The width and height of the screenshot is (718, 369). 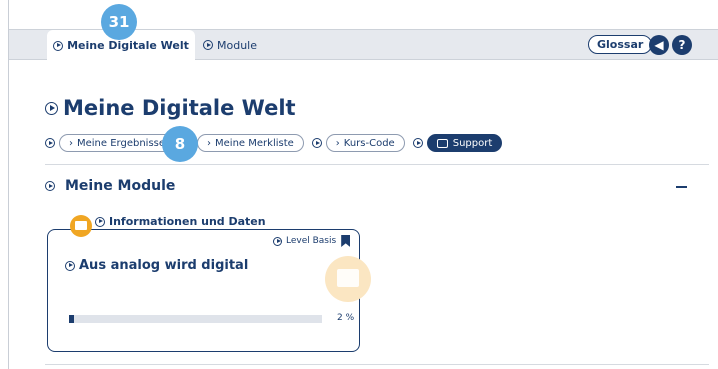 What do you see at coordinates (195, 319) in the screenshot?
I see `progress-bar` at bounding box center [195, 319].